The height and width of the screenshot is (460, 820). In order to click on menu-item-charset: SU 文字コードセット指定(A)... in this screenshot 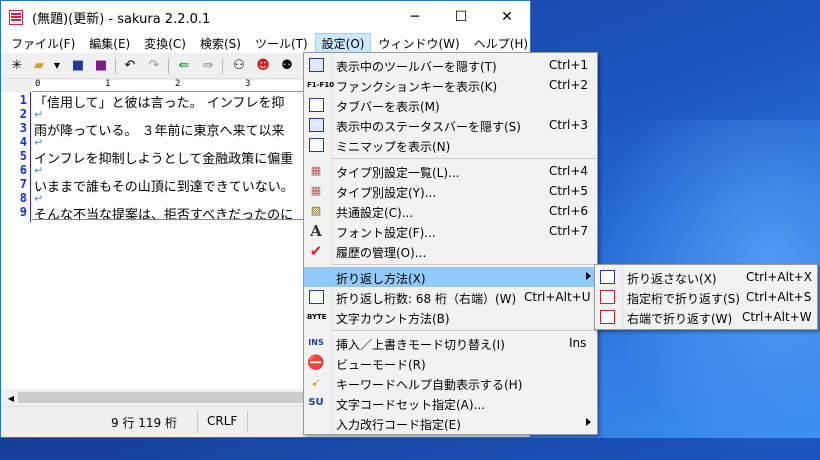, I will do `click(450, 403)`.